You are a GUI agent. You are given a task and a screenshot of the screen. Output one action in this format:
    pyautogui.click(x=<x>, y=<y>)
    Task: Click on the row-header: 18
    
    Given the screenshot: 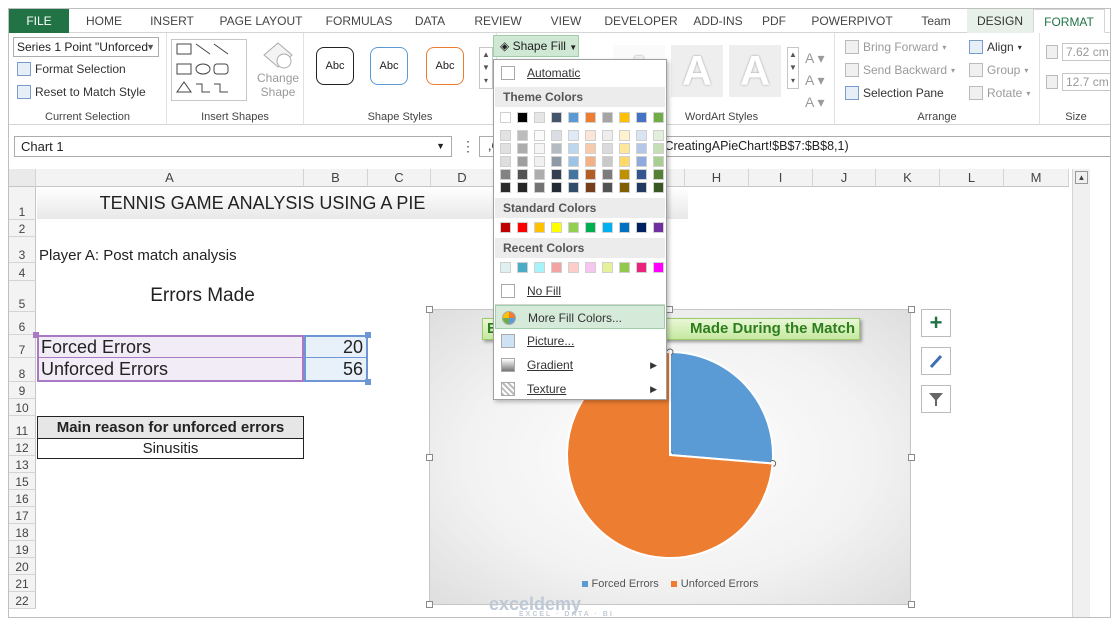 What is the action you would take?
    pyautogui.click(x=22, y=532)
    